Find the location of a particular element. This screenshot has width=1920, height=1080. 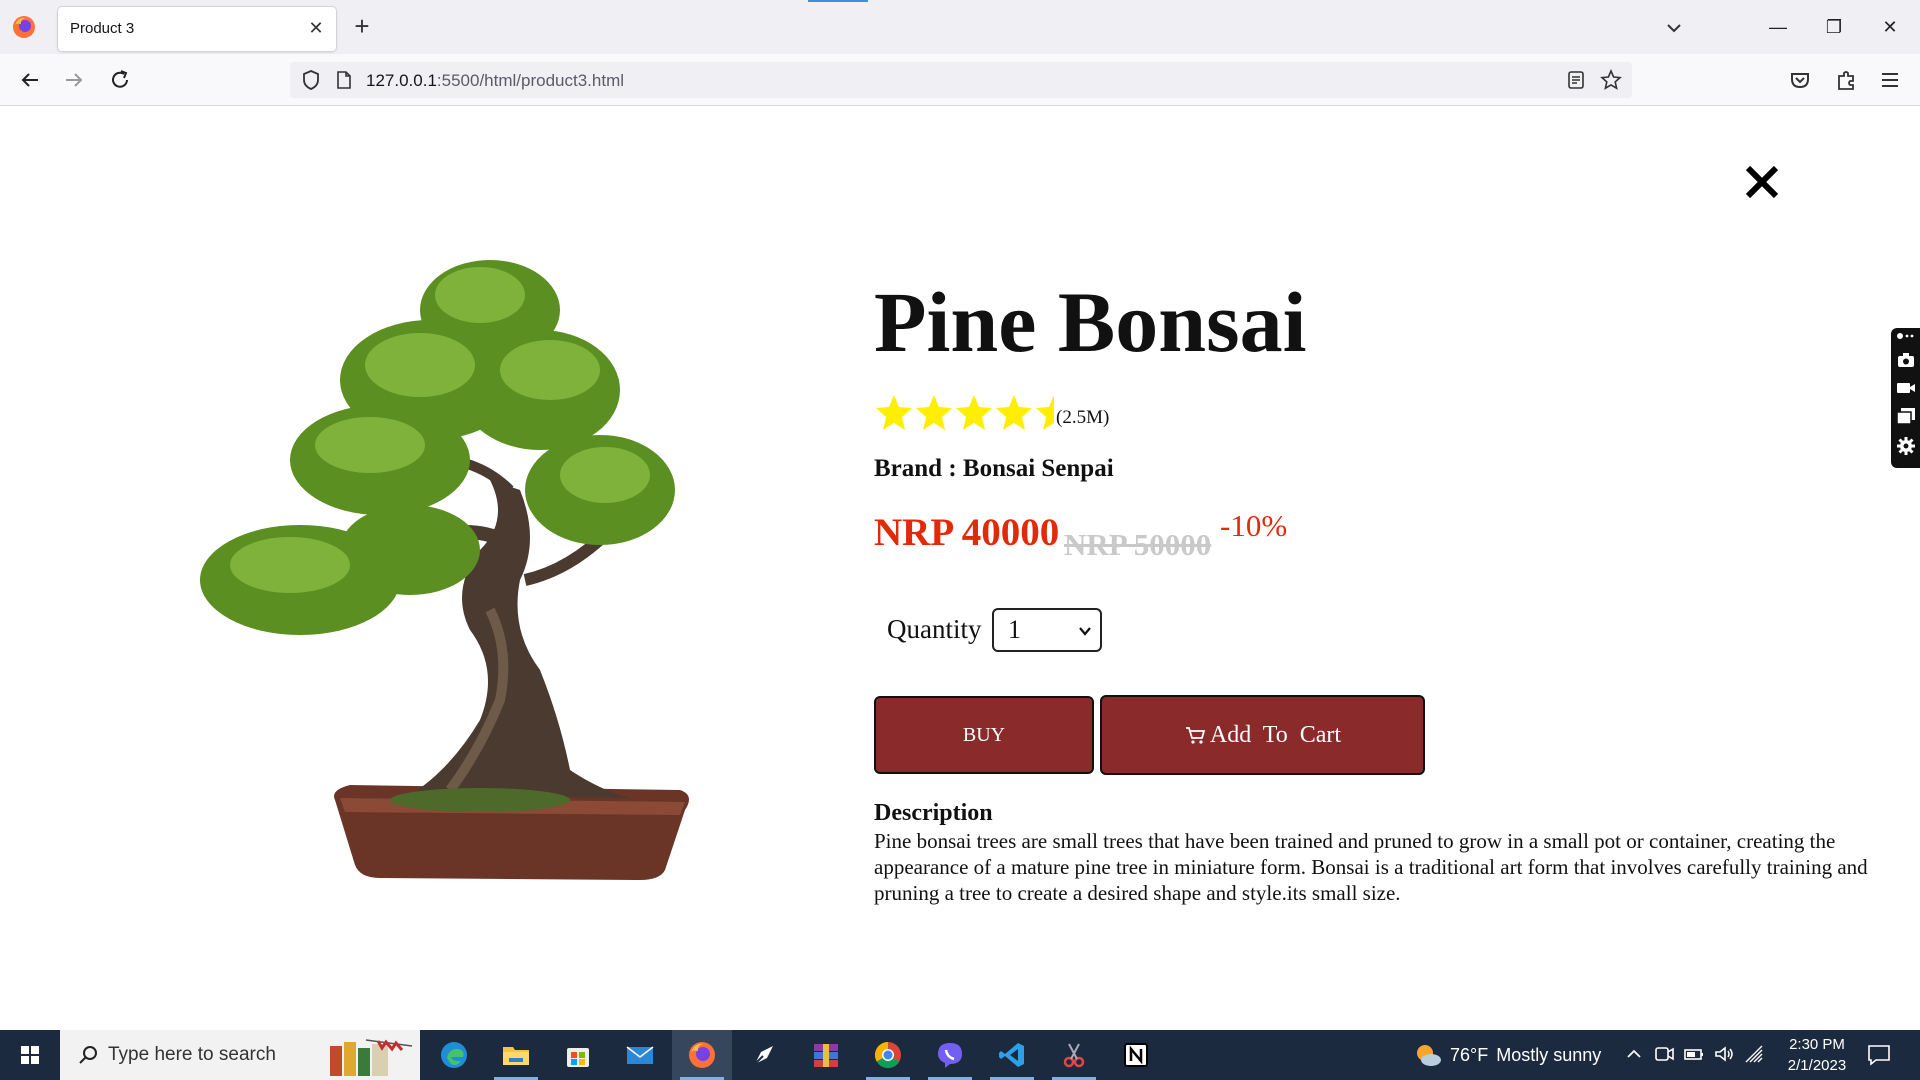

star-rating: (2.5M) is located at coordinates (991, 412).